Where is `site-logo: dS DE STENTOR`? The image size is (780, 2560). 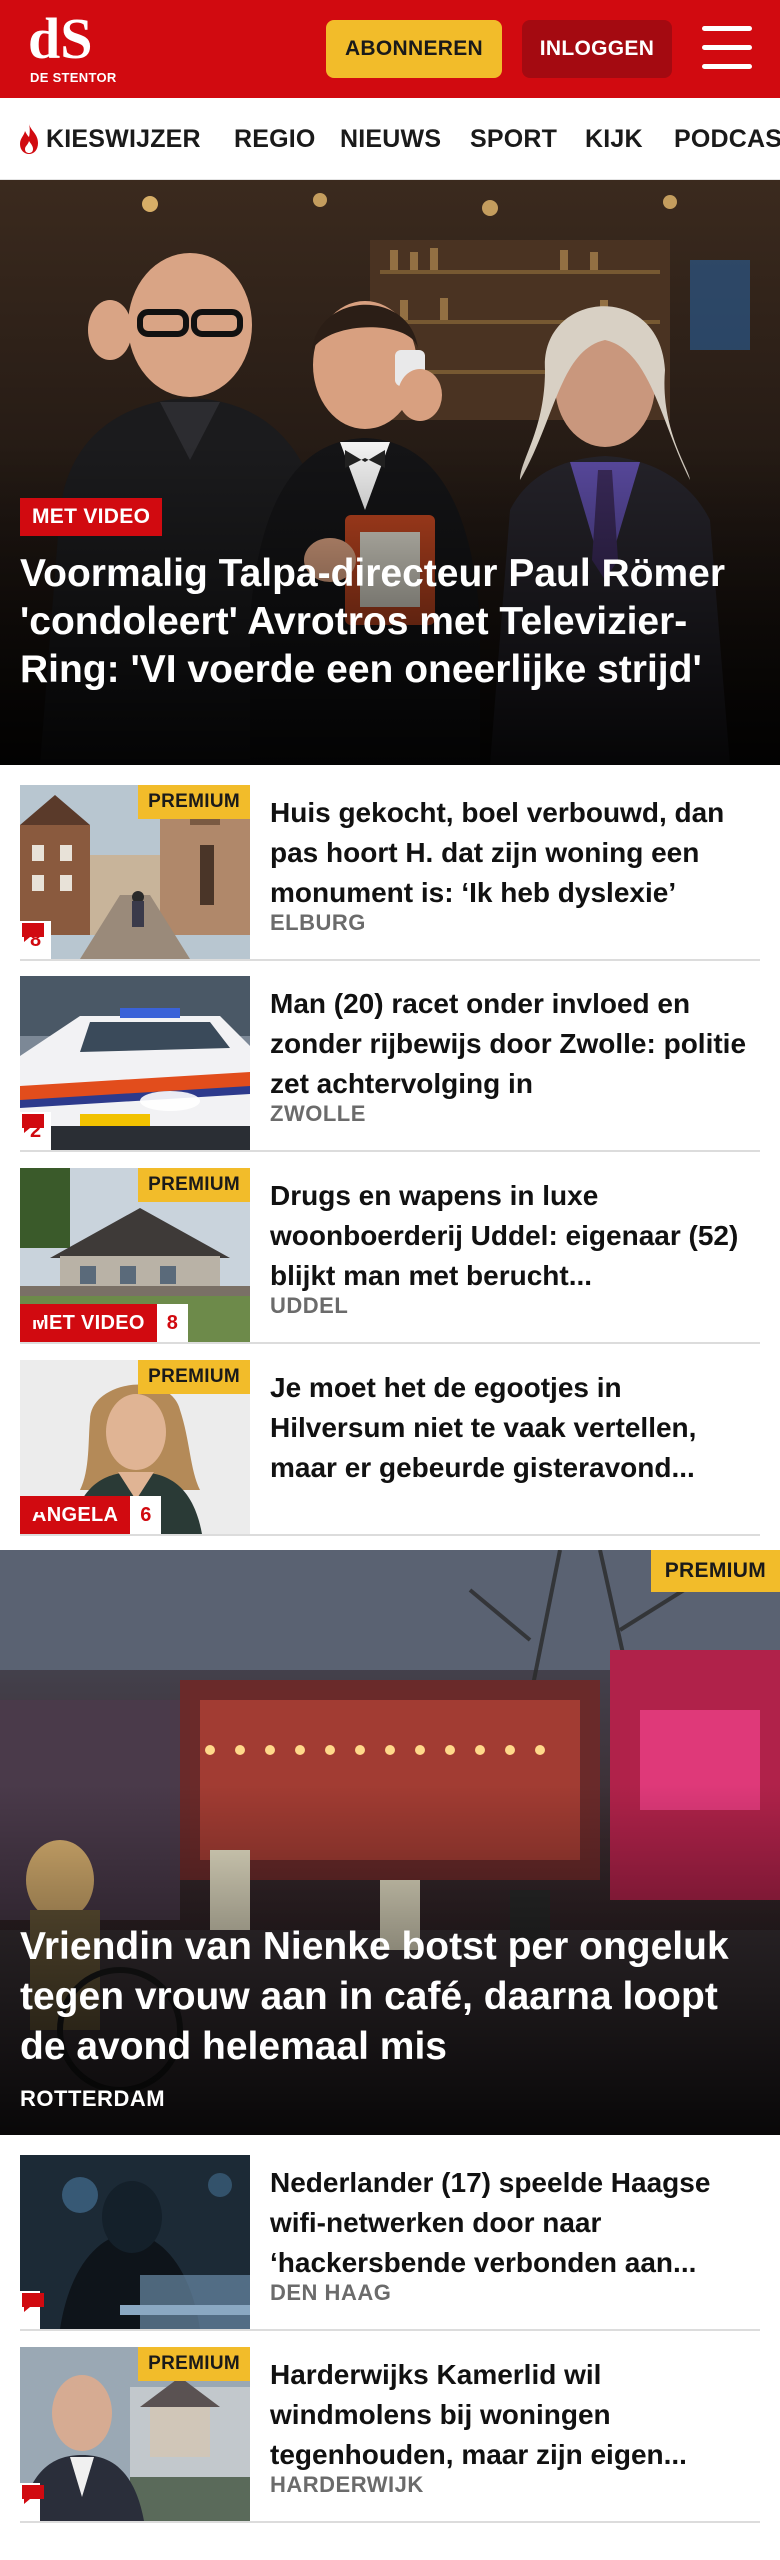
site-logo: dS DE STENTOR is located at coordinates (71, 49).